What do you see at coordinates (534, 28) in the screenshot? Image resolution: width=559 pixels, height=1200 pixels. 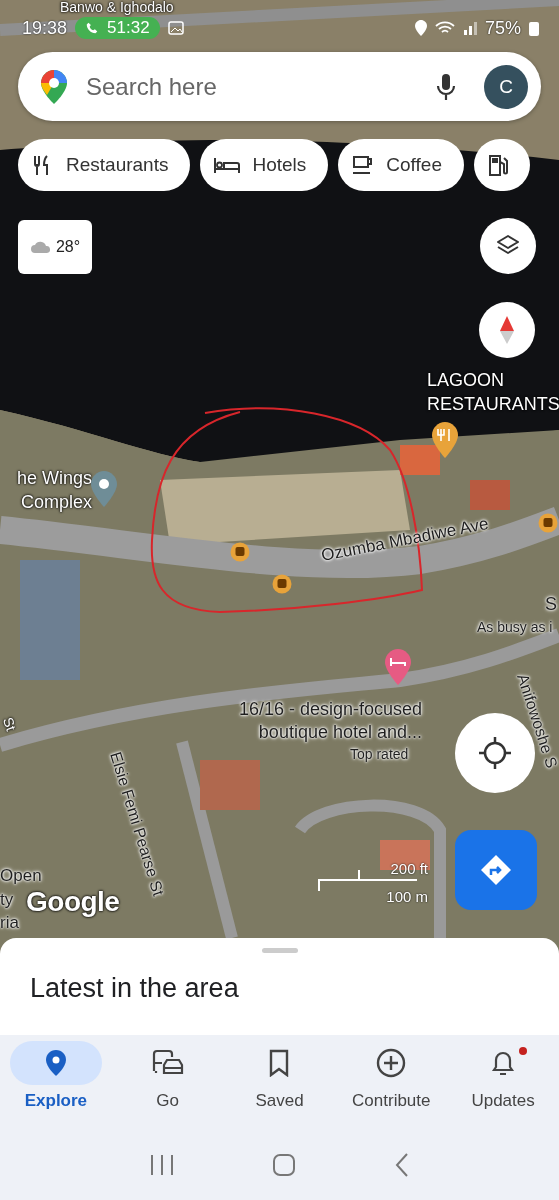 I see `battery-icon` at bounding box center [534, 28].